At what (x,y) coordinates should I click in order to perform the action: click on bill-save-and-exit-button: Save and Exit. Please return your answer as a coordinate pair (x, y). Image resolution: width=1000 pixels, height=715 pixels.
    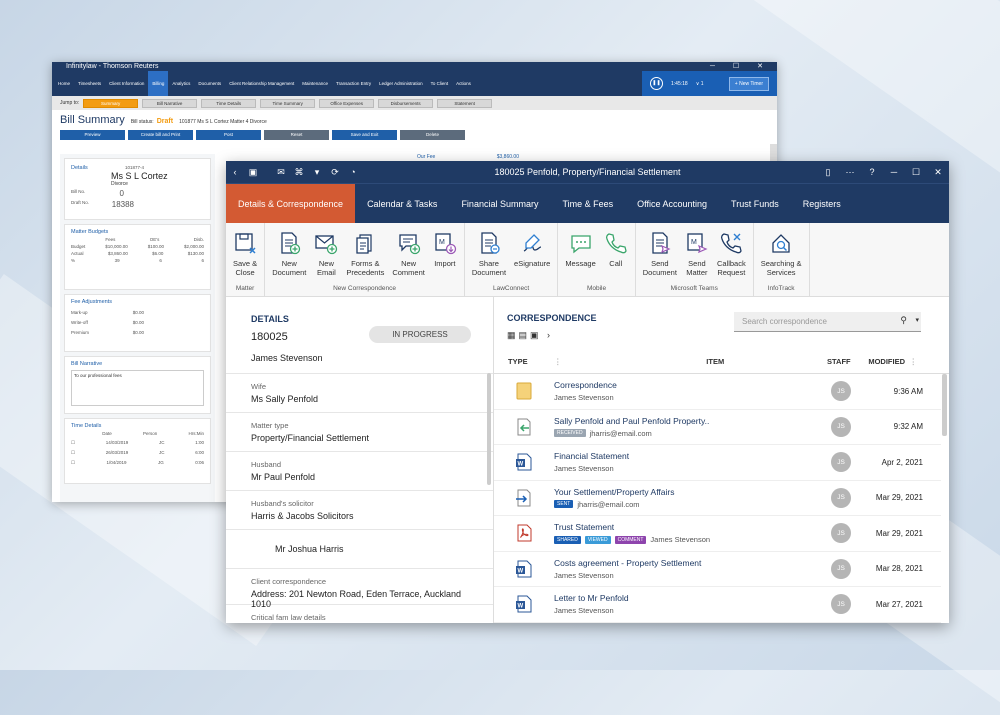
    Looking at the image, I should click on (364, 135).